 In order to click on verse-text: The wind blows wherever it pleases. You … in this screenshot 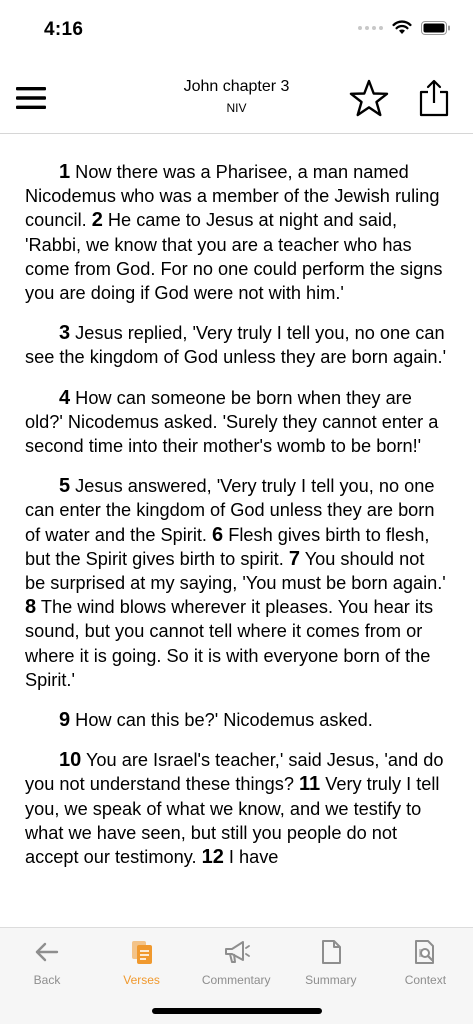, I will do `click(229, 643)`.